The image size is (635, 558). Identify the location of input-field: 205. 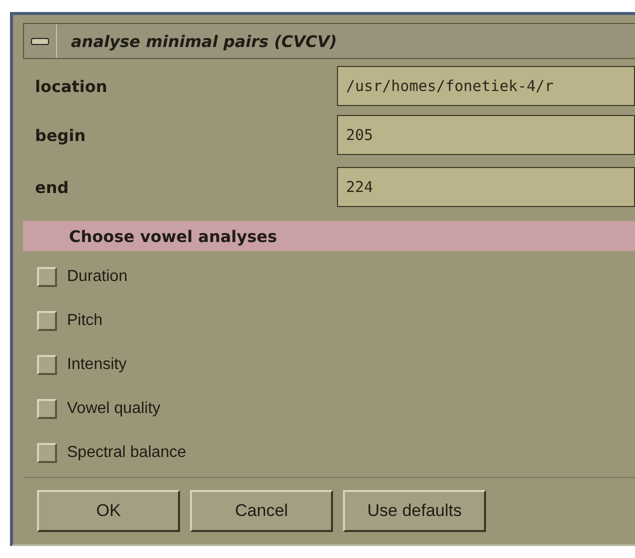
(486, 135).